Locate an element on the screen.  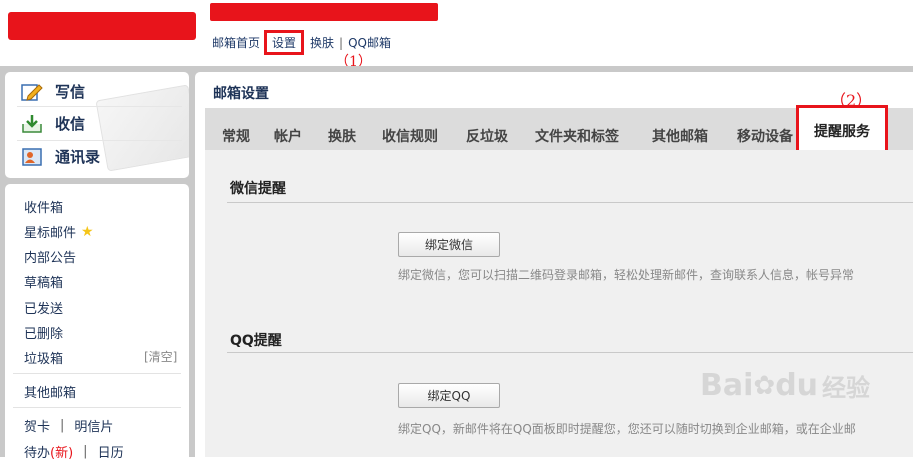
link-greeting-card: 贺卡 is located at coordinates (37, 425).